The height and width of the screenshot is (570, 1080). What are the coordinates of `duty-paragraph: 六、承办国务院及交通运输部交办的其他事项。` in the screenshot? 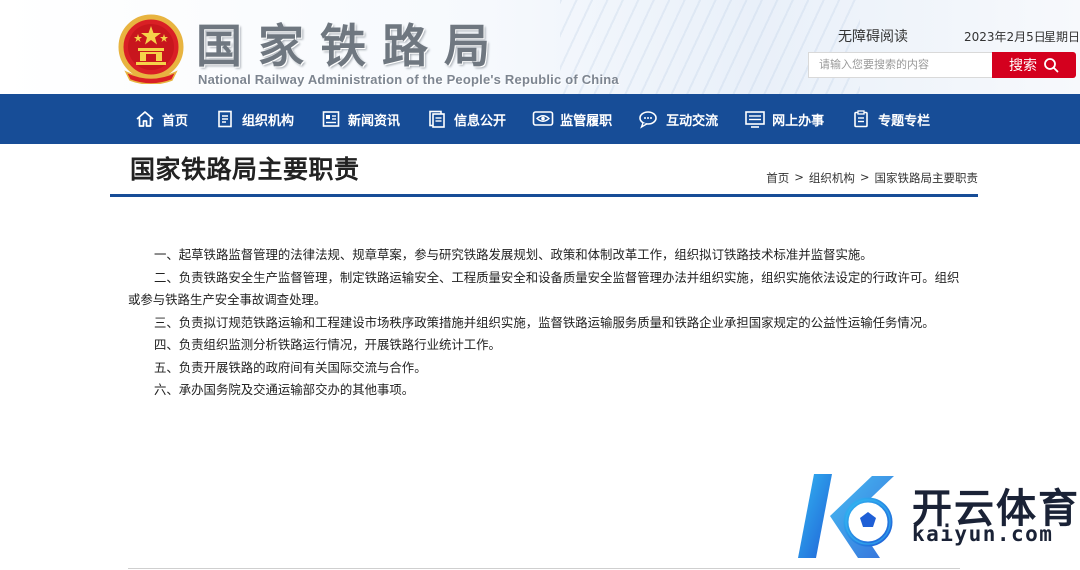 It's located at (284, 389).